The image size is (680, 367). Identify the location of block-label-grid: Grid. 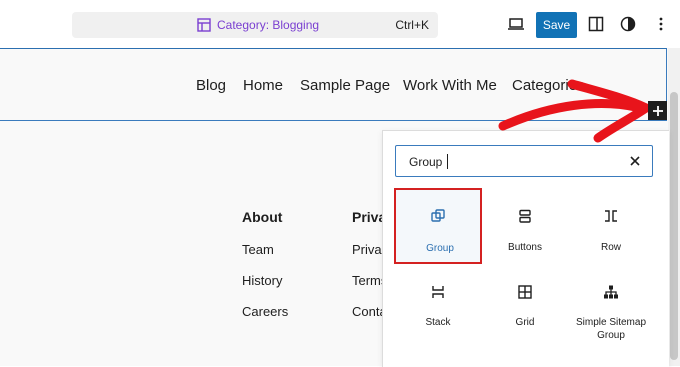
(525, 322).